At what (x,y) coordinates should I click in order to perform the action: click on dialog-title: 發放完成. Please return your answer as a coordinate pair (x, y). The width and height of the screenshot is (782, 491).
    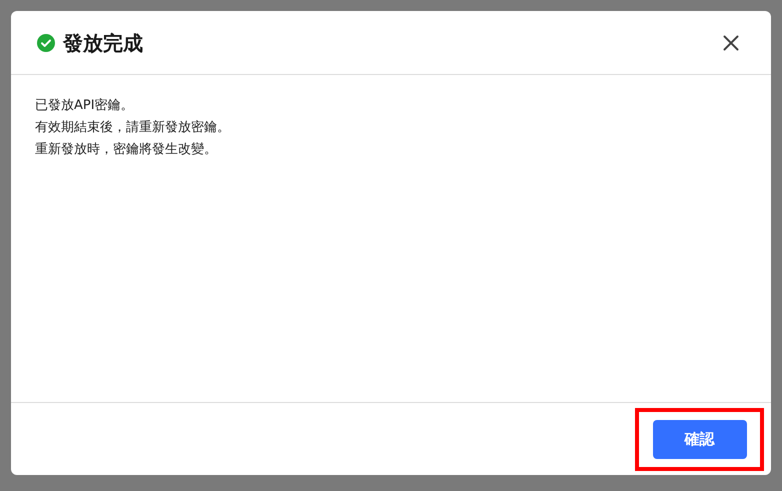
    Looking at the image, I should click on (103, 43).